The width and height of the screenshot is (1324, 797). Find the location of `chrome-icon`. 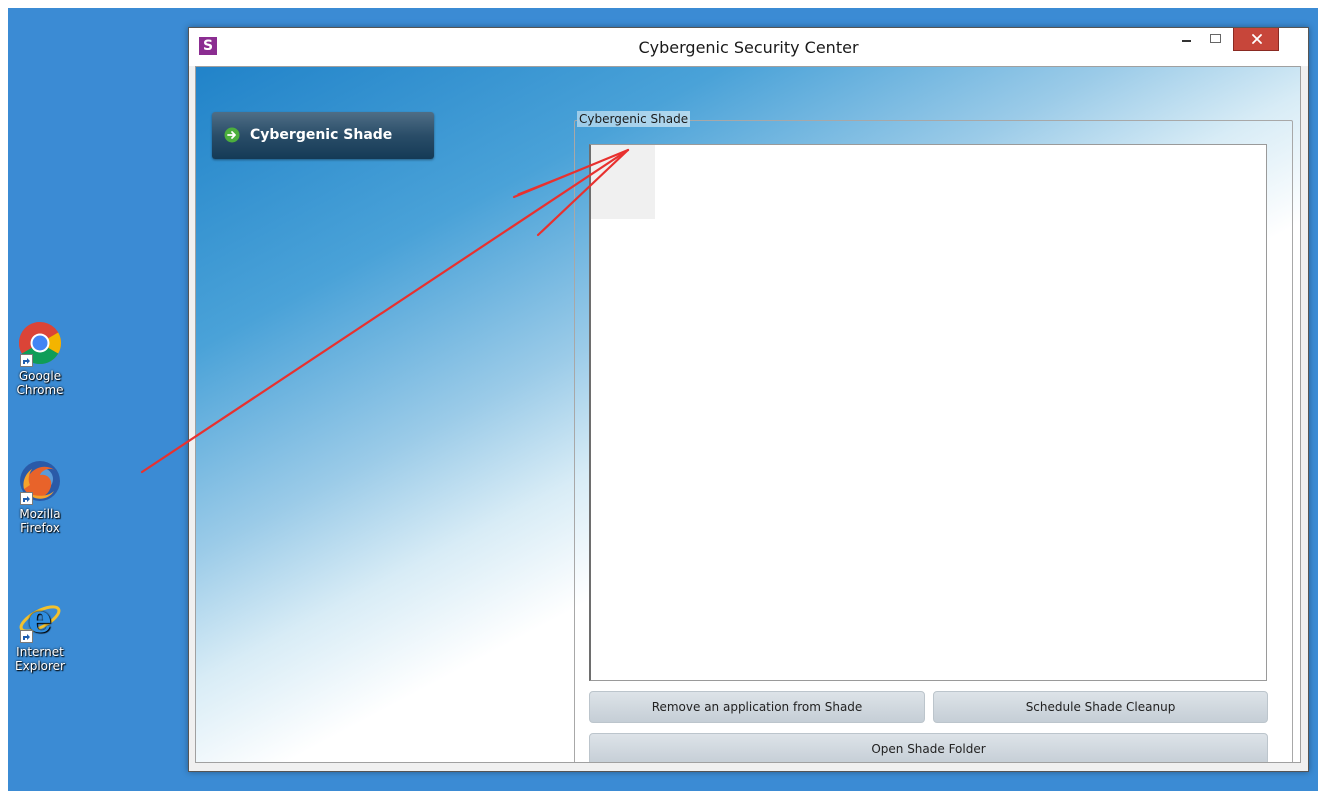

chrome-icon is located at coordinates (40, 344).